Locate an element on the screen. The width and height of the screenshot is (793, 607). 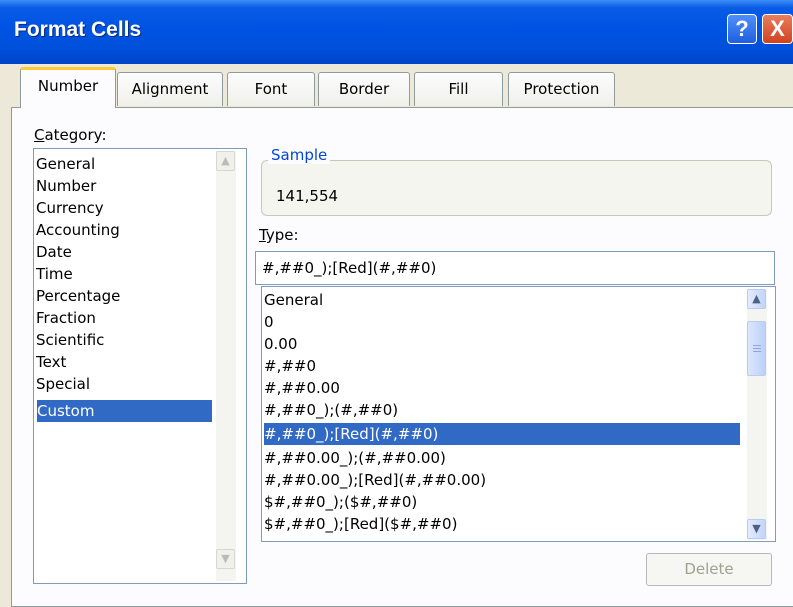
category-item-scientific: Scientific is located at coordinates (125, 340).